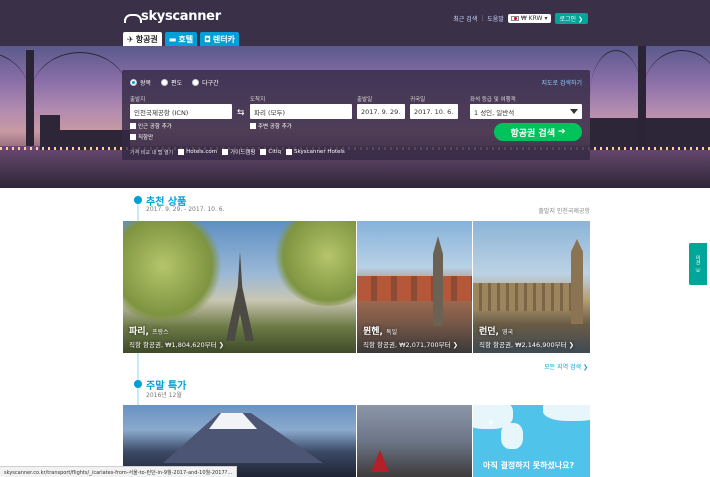  What do you see at coordinates (698, 270) in the screenshot?
I see `chat-icon: ☏` at bounding box center [698, 270].